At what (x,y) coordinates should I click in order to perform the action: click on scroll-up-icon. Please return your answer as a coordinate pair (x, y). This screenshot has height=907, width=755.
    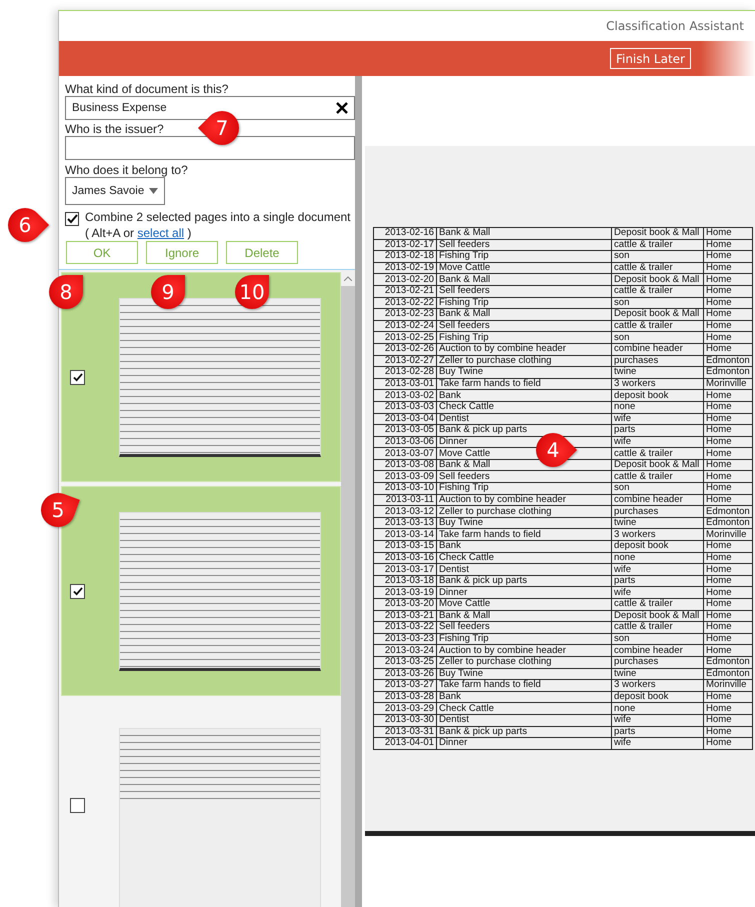
    Looking at the image, I should click on (348, 278).